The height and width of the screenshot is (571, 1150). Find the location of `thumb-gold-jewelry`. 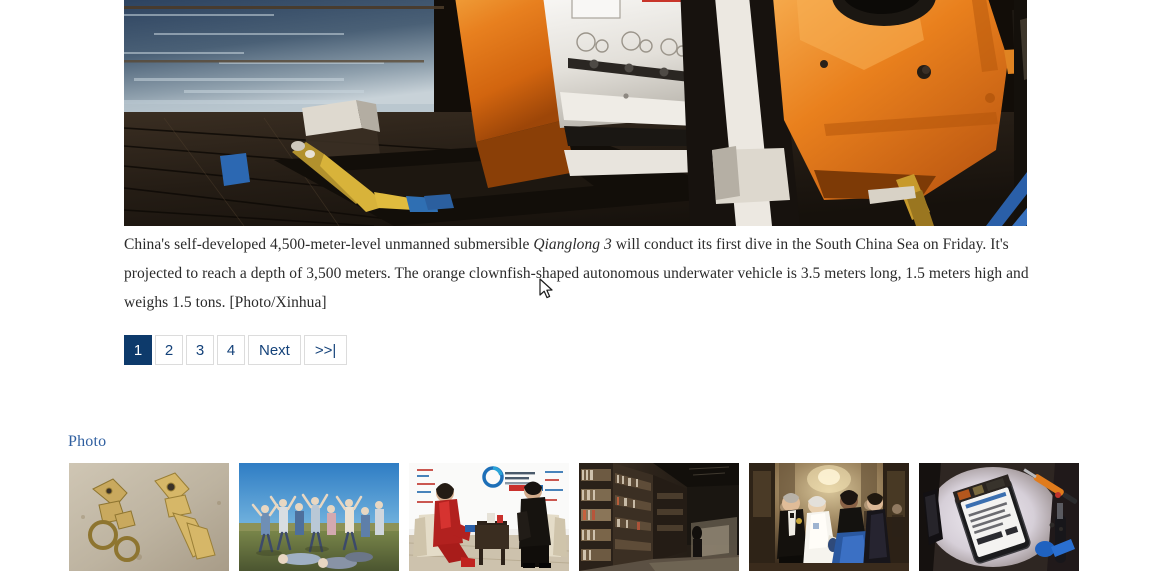

thumb-gold-jewelry is located at coordinates (149, 517).